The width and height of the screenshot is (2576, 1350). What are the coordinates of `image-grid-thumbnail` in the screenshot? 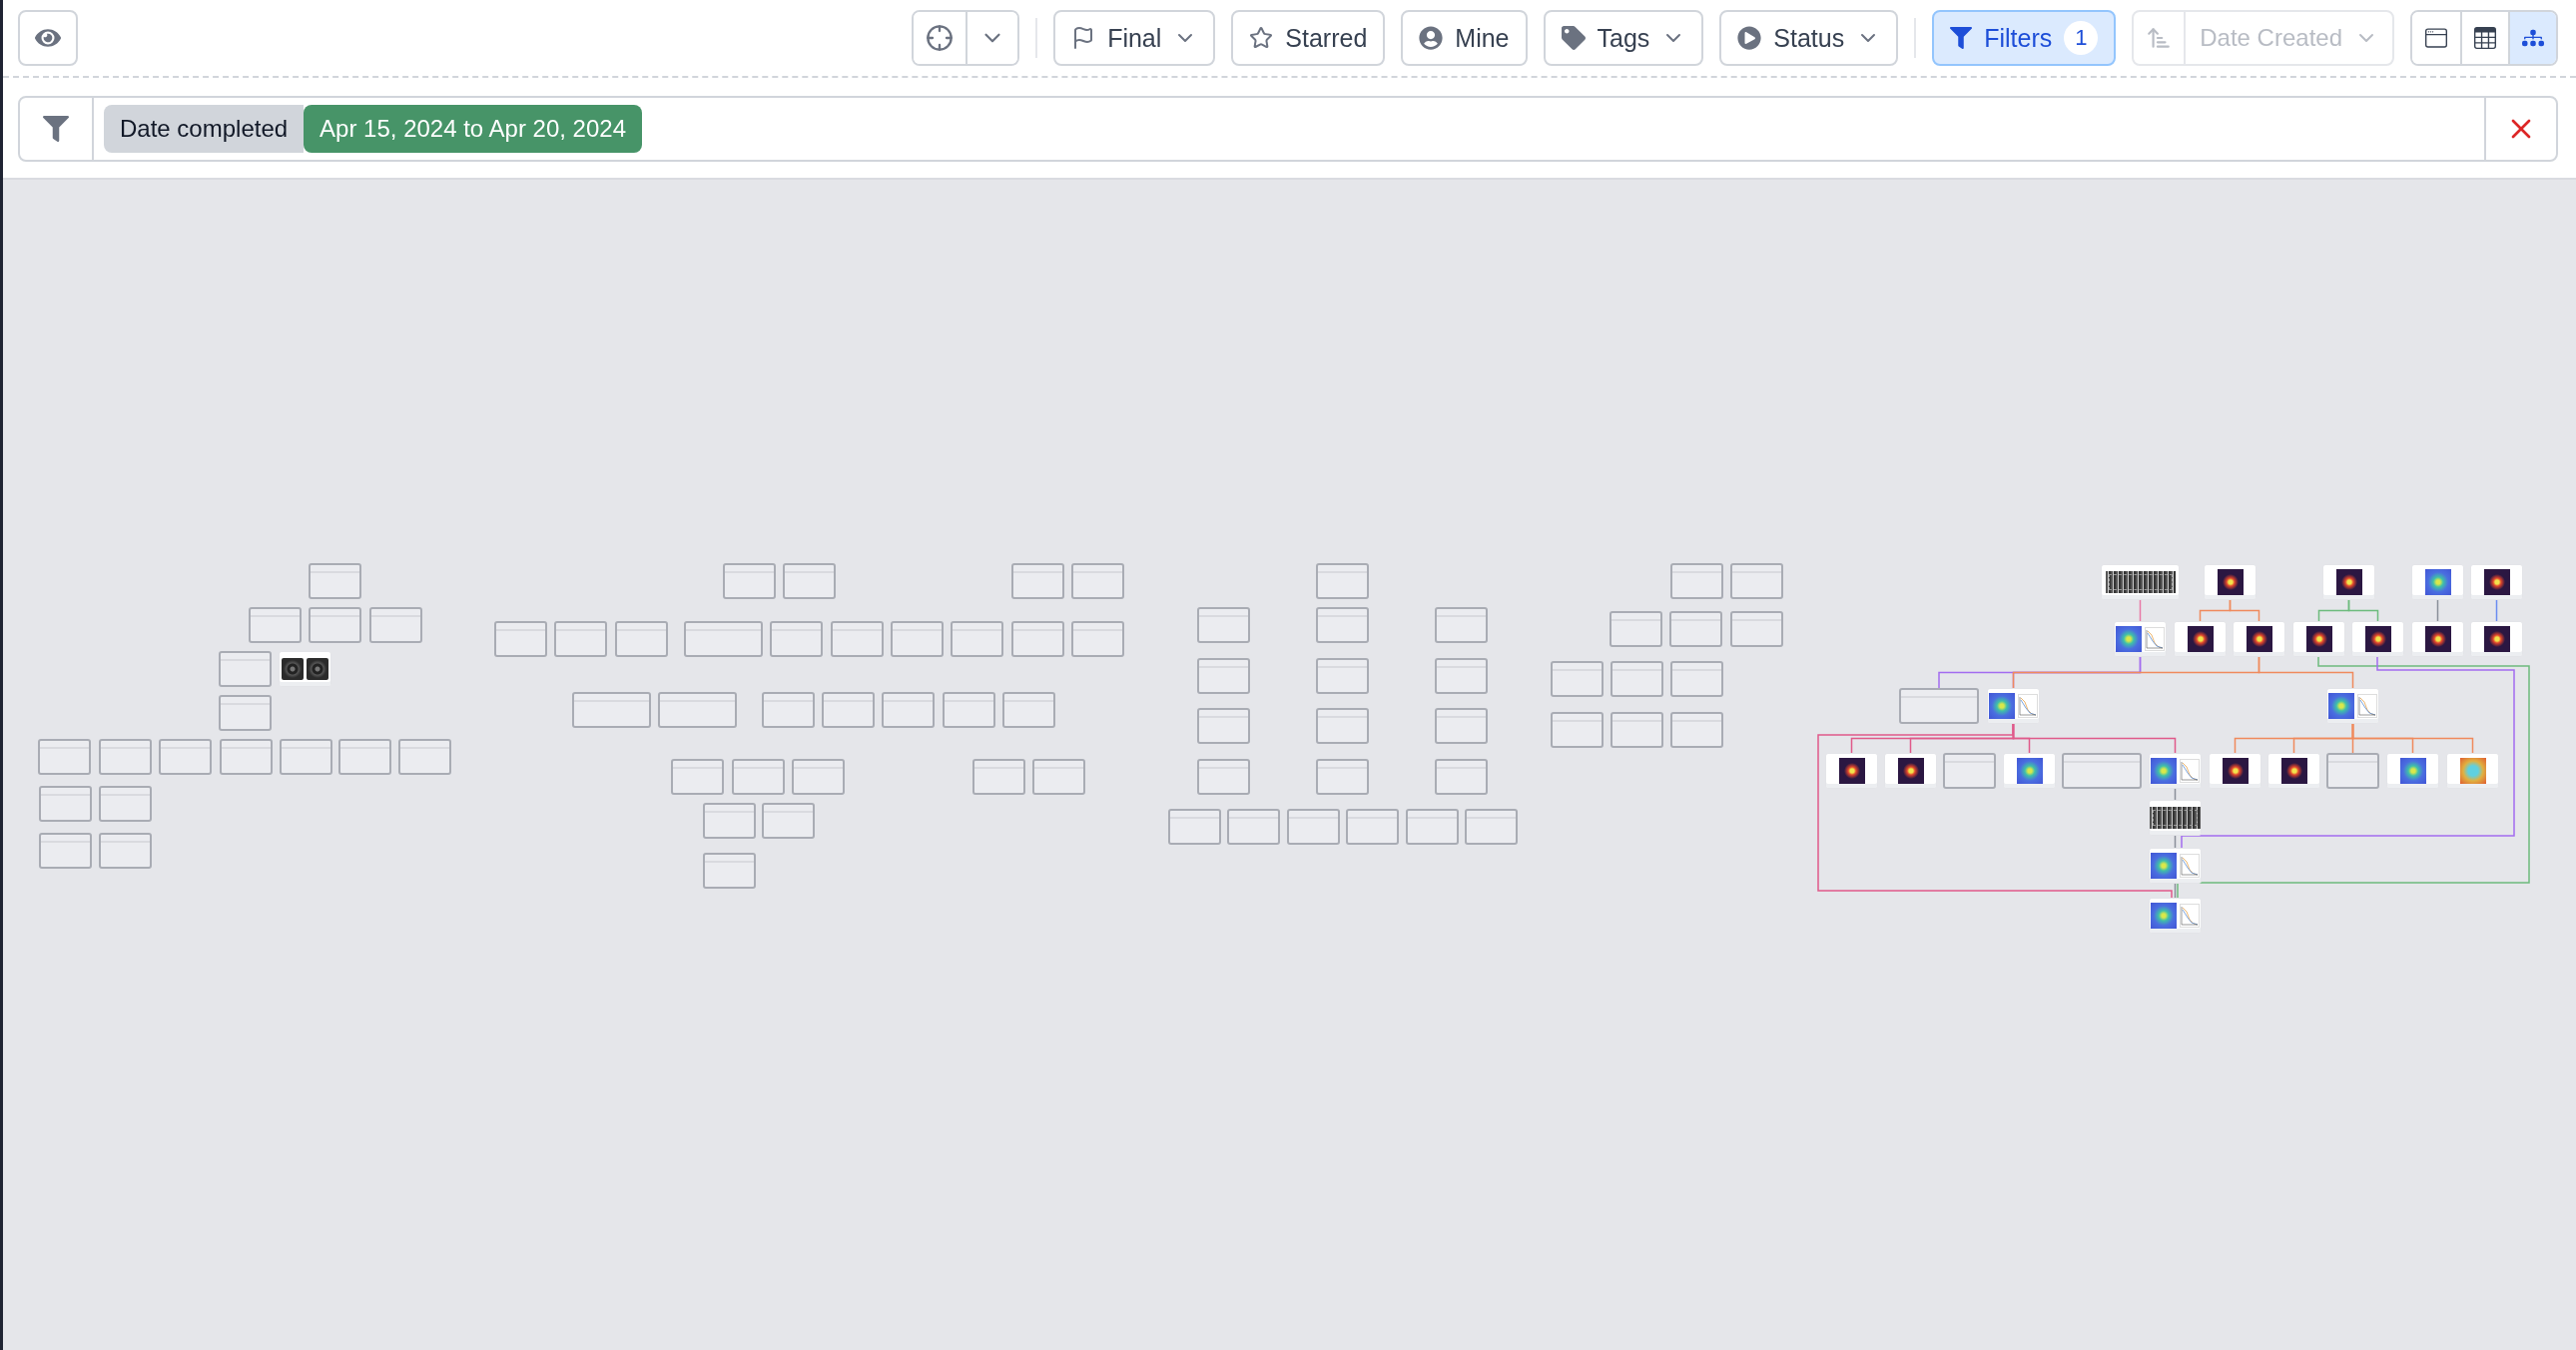 It's located at (2140, 582).